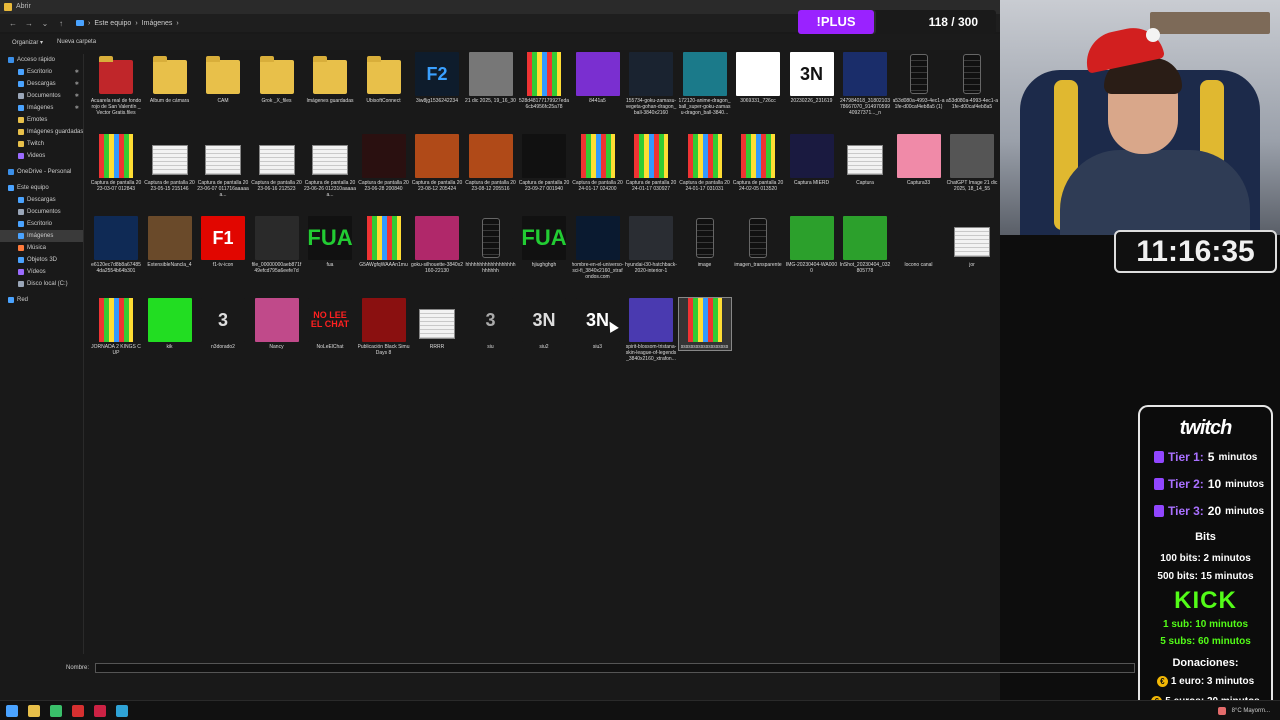 Image resolution: width=1280 pixels, height=720 pixels. What do you see at coordinates (615, 668) in the screenshot?
I see `filename-input` at bounding box center [615, 668].